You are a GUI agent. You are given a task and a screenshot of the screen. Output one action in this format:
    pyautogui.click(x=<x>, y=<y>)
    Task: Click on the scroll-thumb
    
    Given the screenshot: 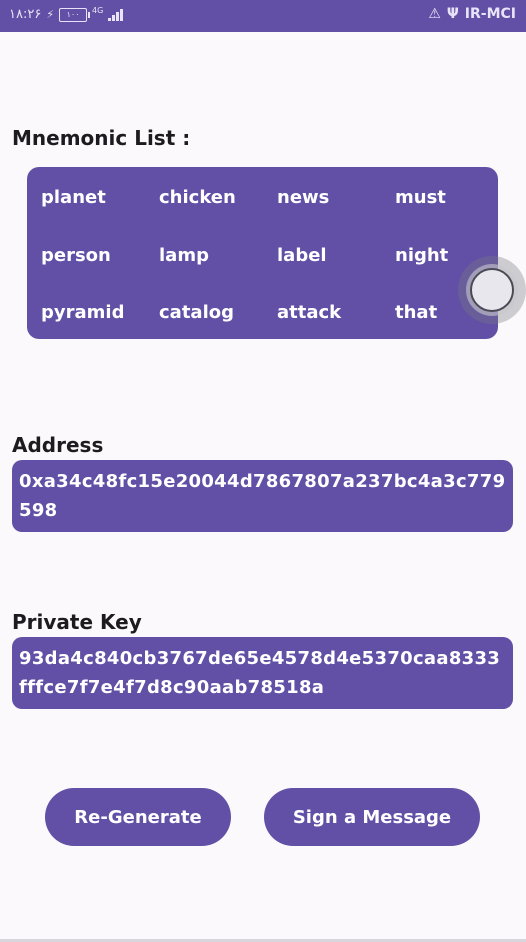 What is the action you would take?
    pyautogui.click(x=492, y=290)
    